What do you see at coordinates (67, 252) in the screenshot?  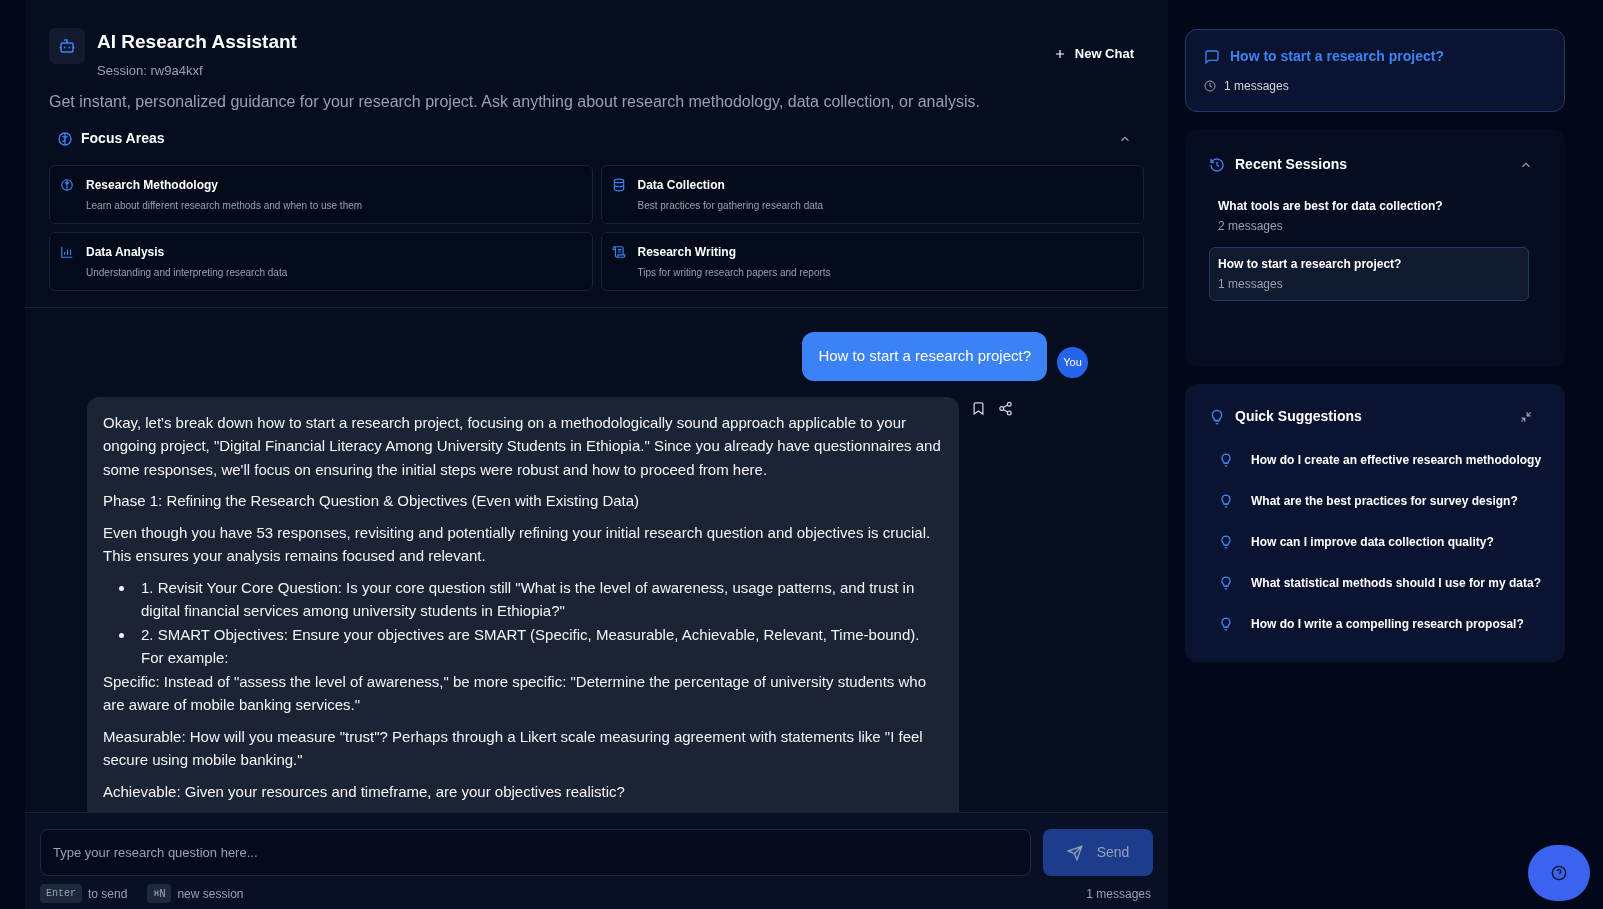 I see `bar-chart-icon` at bounding box center [67, 252].